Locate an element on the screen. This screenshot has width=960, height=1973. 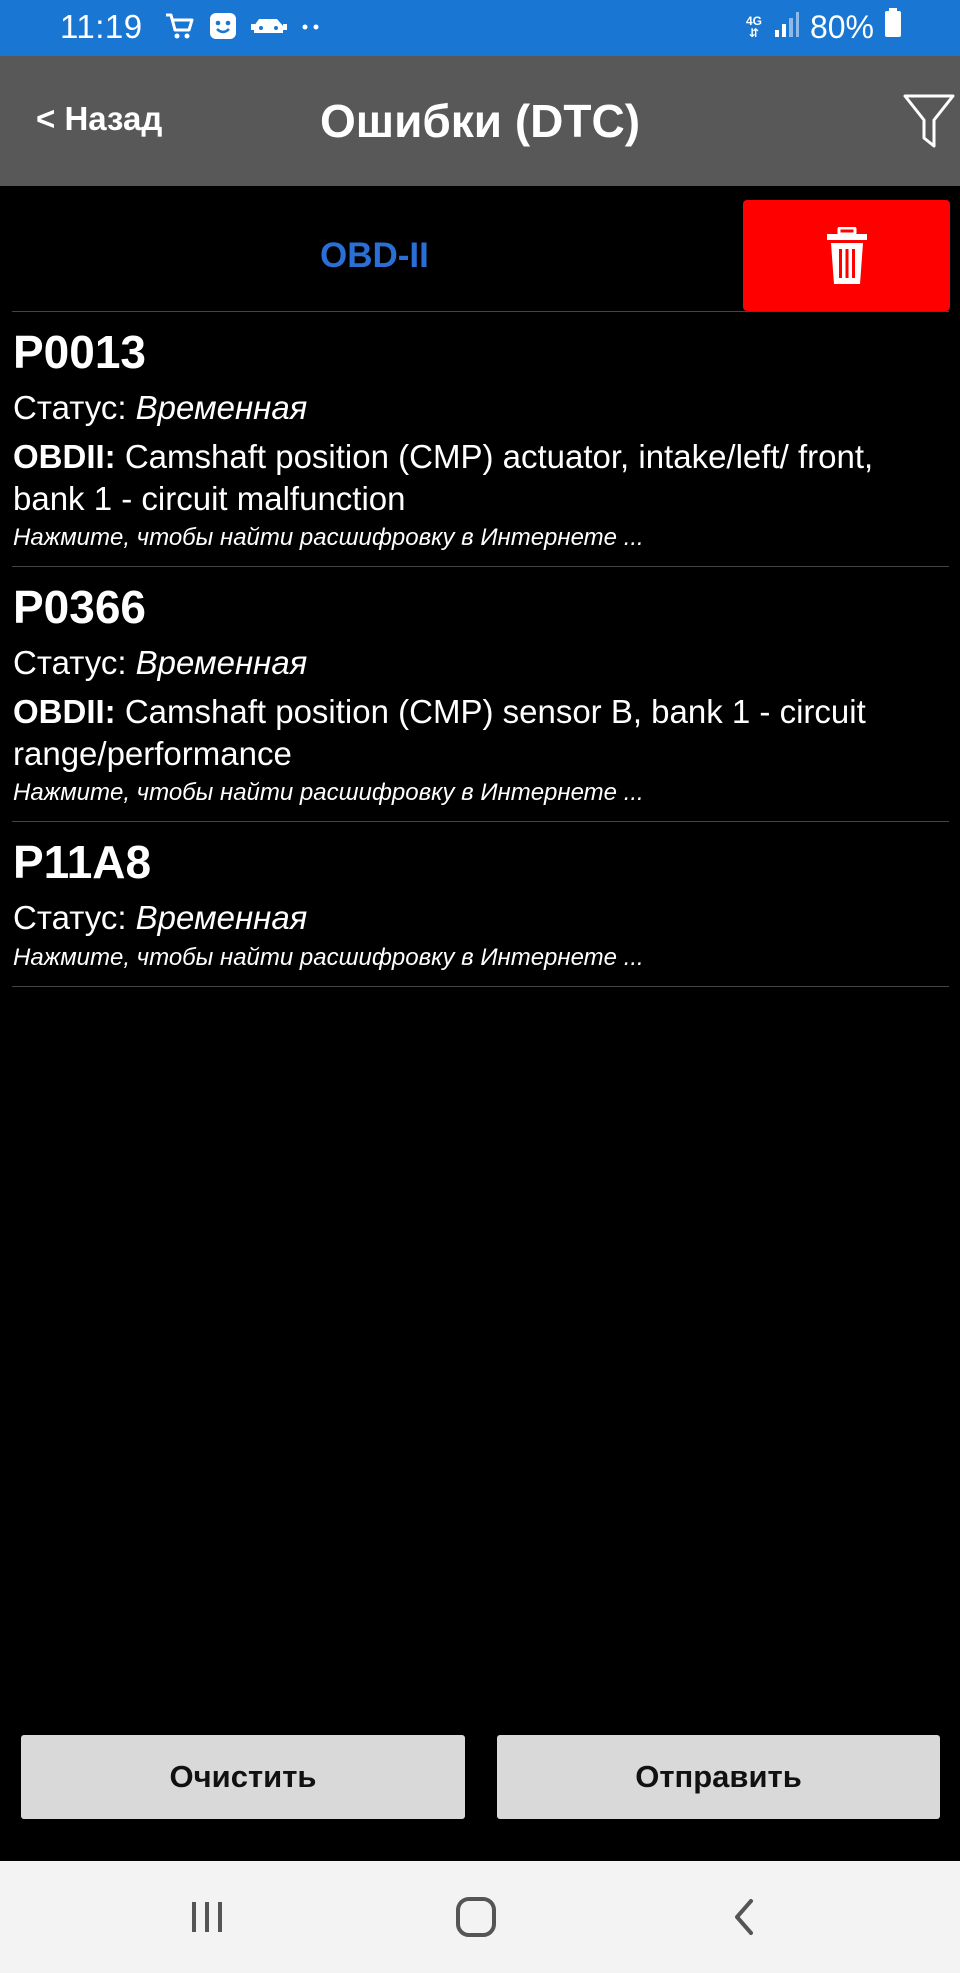
page-title: Ошибки (DTC) is located at coordinates (480, 121).